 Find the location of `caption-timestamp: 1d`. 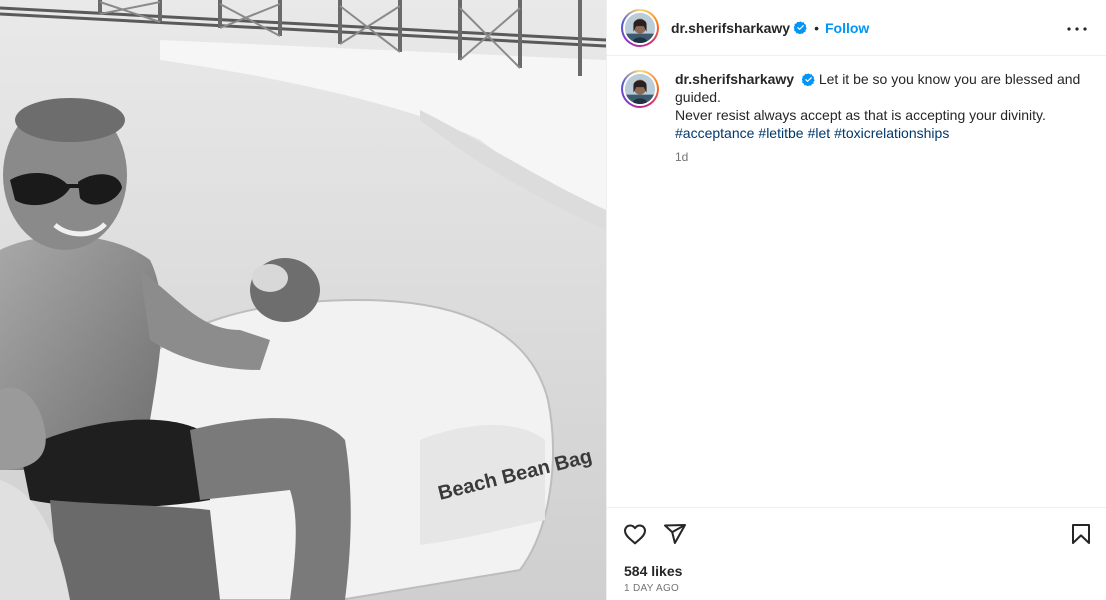

caption-timestamp: 1d is located at coordinates (883, 157).